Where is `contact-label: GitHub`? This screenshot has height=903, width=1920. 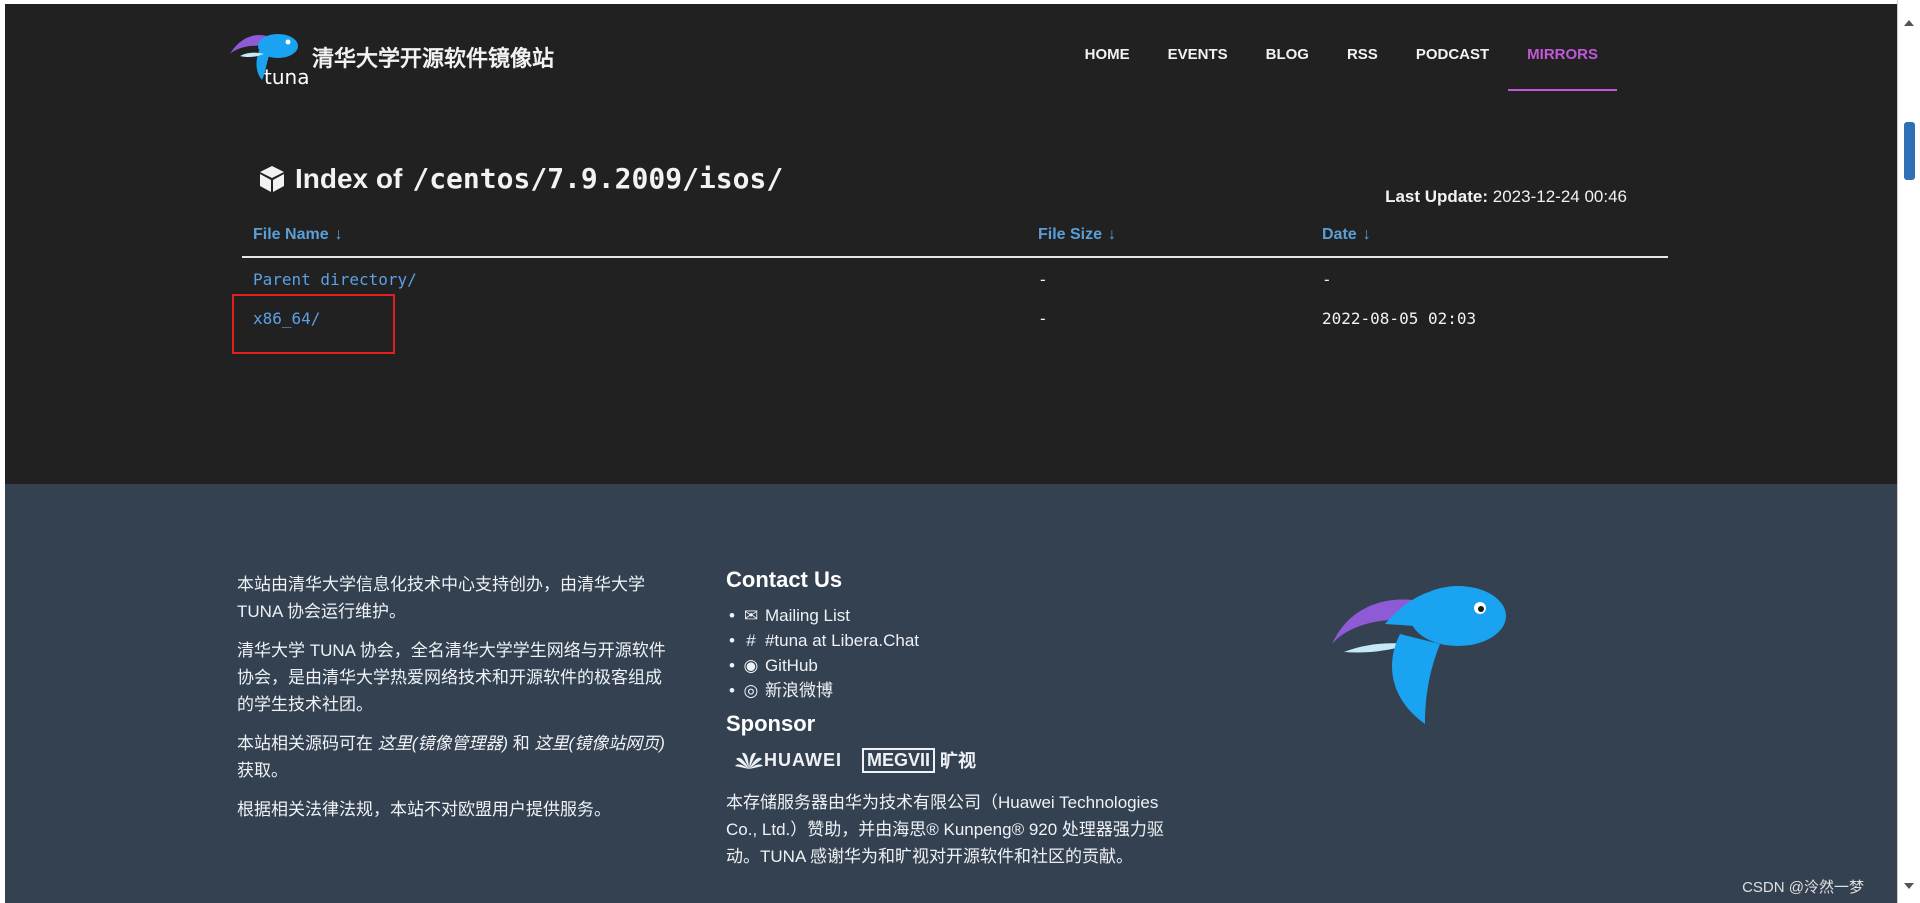
contact-label: GitHub is located at coordinates (791, 665).